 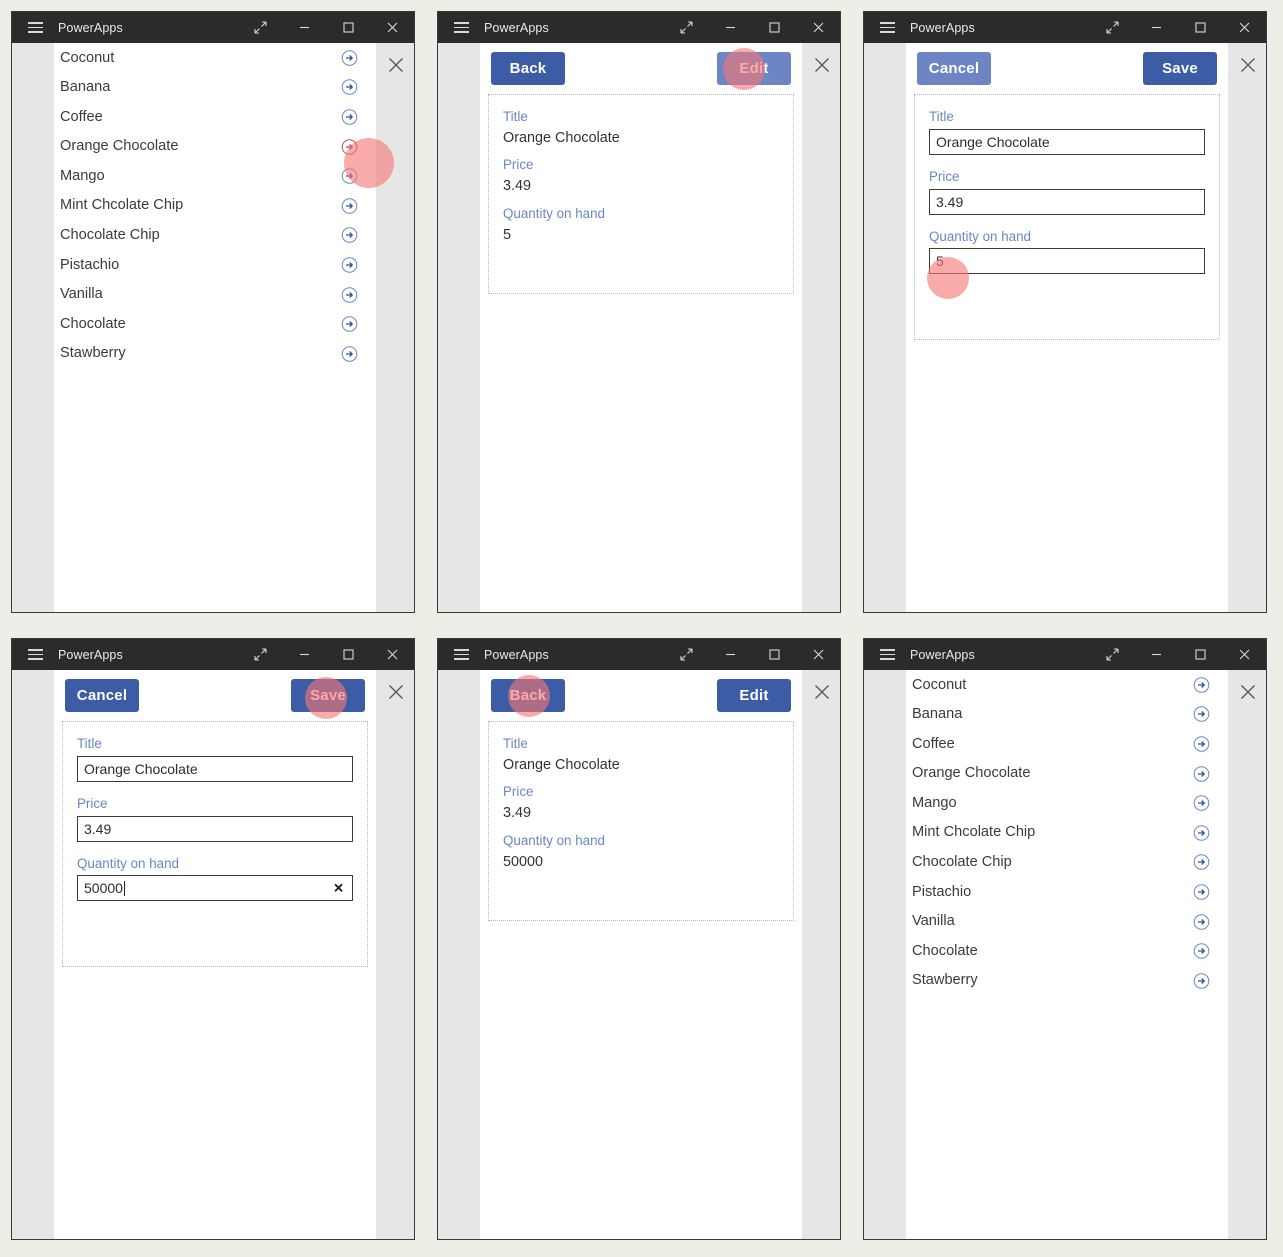 I want to click on list-item: Orange Chocolate, so click(x=1067, y=774).